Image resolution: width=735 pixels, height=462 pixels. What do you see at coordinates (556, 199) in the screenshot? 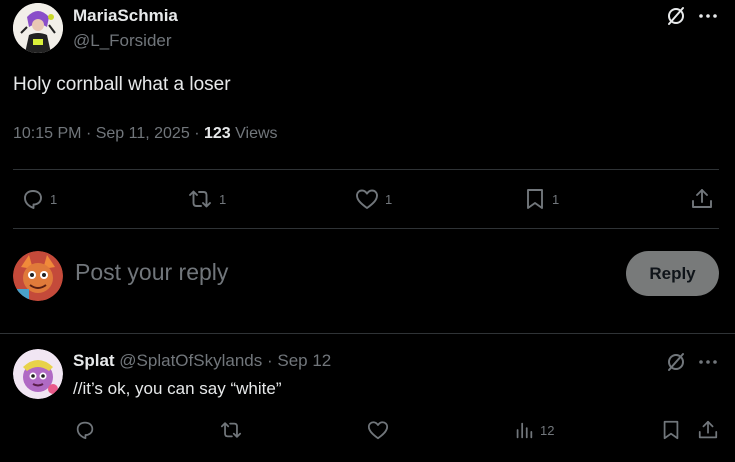
I see `bookmark-count: 1` at bounding box center [556, 199].